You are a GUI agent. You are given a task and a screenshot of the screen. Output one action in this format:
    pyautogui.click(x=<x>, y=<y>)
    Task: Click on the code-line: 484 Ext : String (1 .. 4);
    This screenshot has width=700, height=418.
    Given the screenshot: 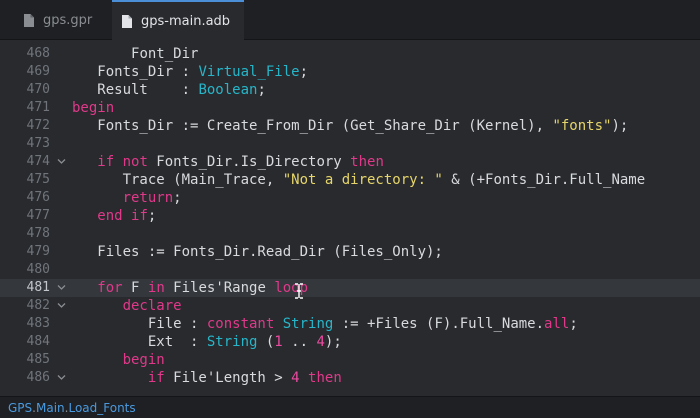 What is the action you would take?
    pyautogui.click(x=350, y=342)
    